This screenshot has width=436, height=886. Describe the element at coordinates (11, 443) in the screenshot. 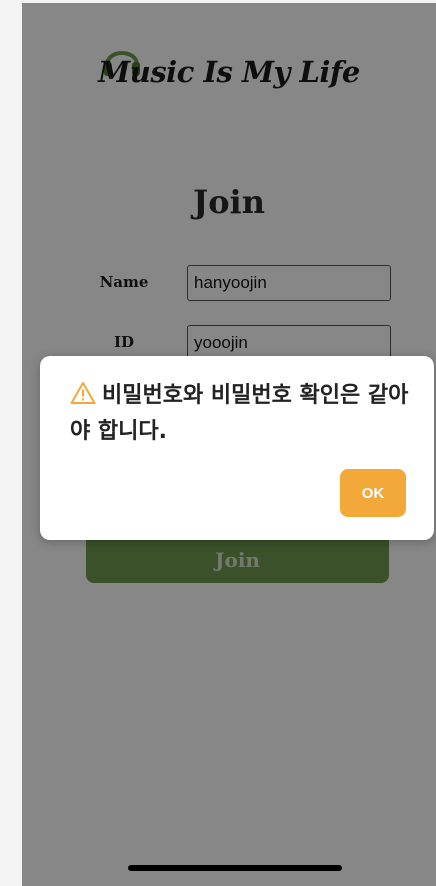

I see `left-margin` at that location.